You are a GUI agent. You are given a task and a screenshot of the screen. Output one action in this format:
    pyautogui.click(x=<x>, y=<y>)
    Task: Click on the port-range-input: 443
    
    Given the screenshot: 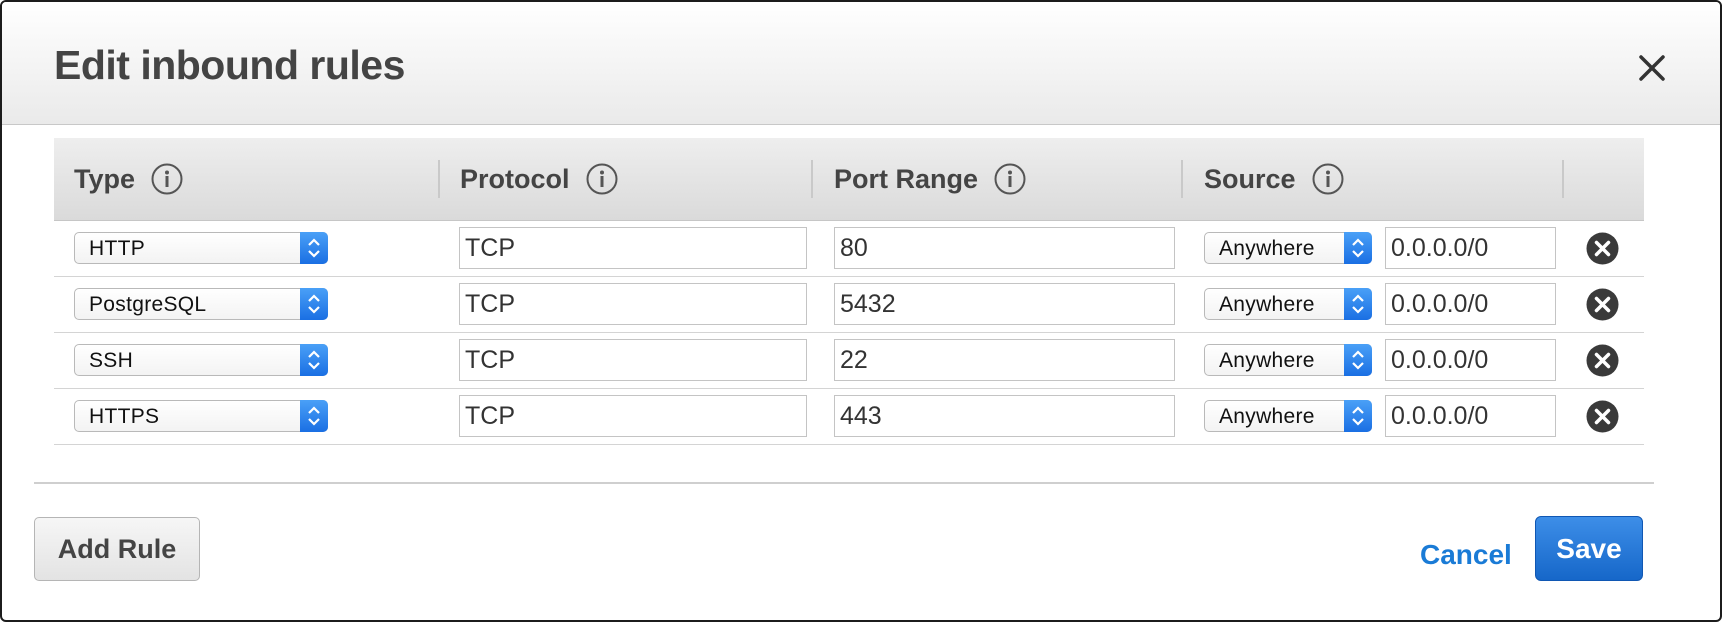 What is the action you would take?
    pyautogui.click(x=1004, y=416)
    